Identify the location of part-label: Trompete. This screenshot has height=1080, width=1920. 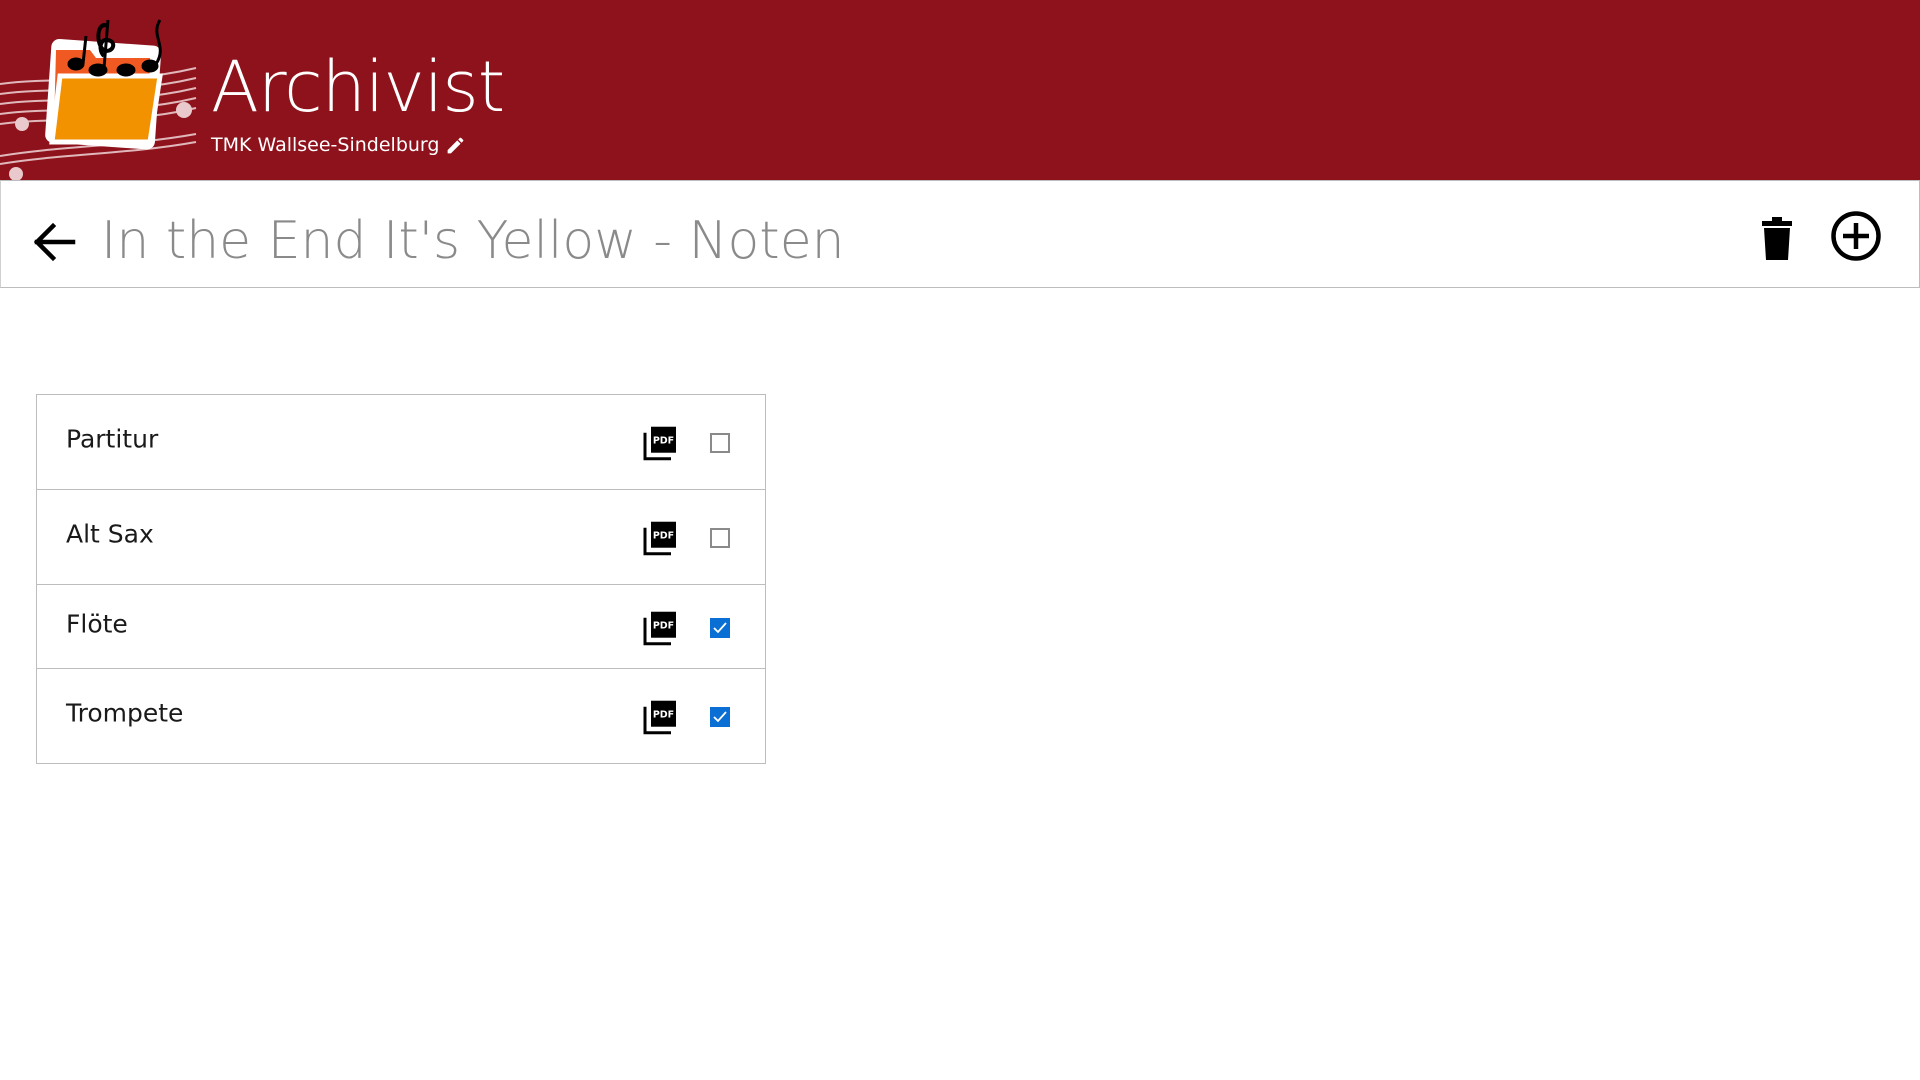
(125, 713).